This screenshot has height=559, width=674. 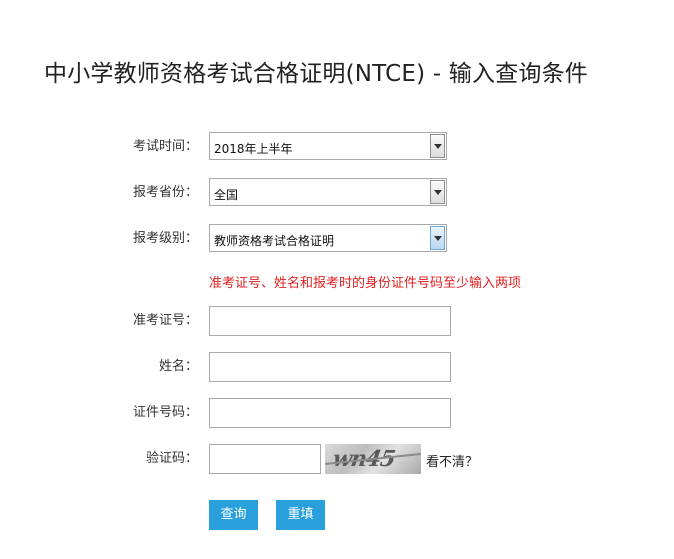 What do you see at coordinates (165, 192) in the screenshot?
I see `province-label: 报考省份：` at bounding box center [165, 192].